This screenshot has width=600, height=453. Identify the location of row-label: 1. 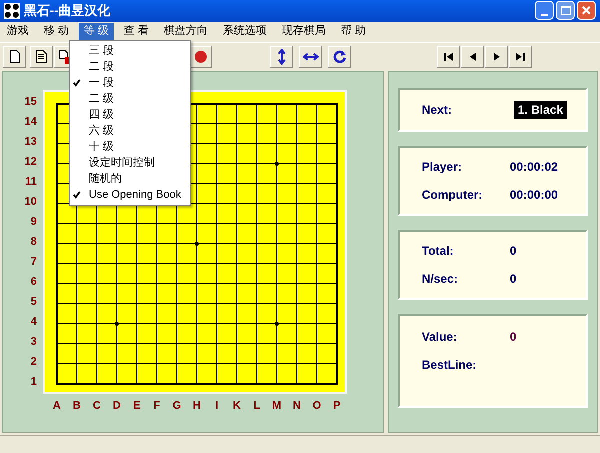
(33, 382).